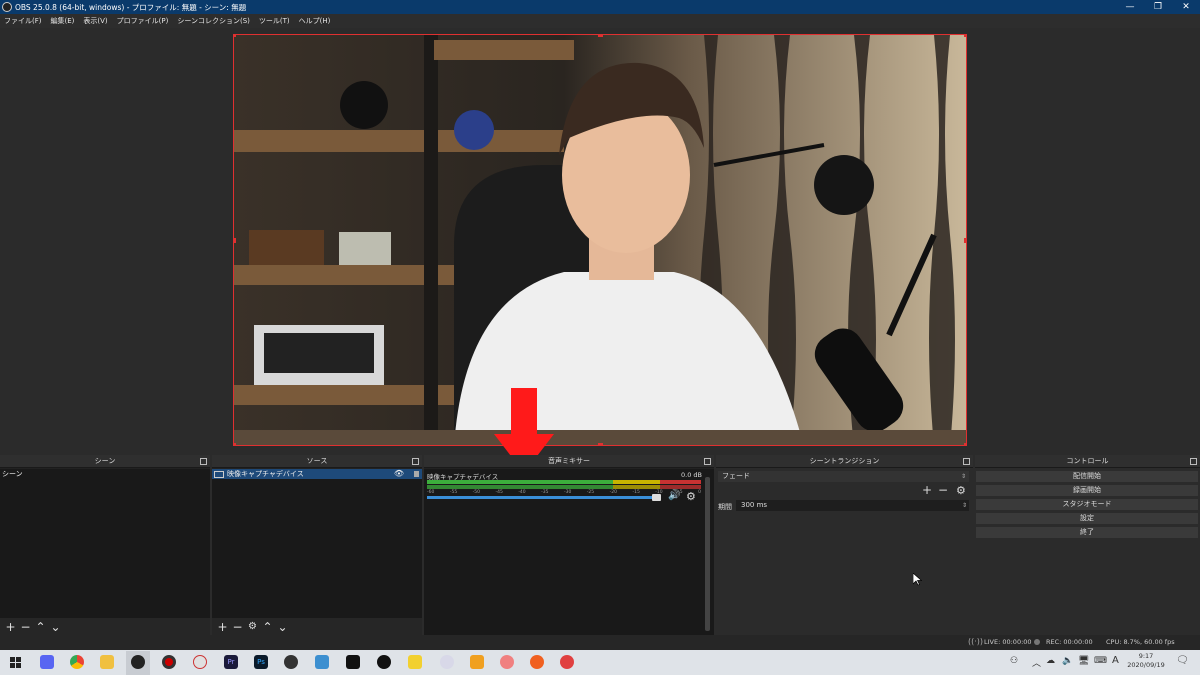 This screenshot has height=675, width=1200. What do you see at coordinates (169, 662) in the screenshot?
I see `record-app-icon` at bounding box center [169, 662].